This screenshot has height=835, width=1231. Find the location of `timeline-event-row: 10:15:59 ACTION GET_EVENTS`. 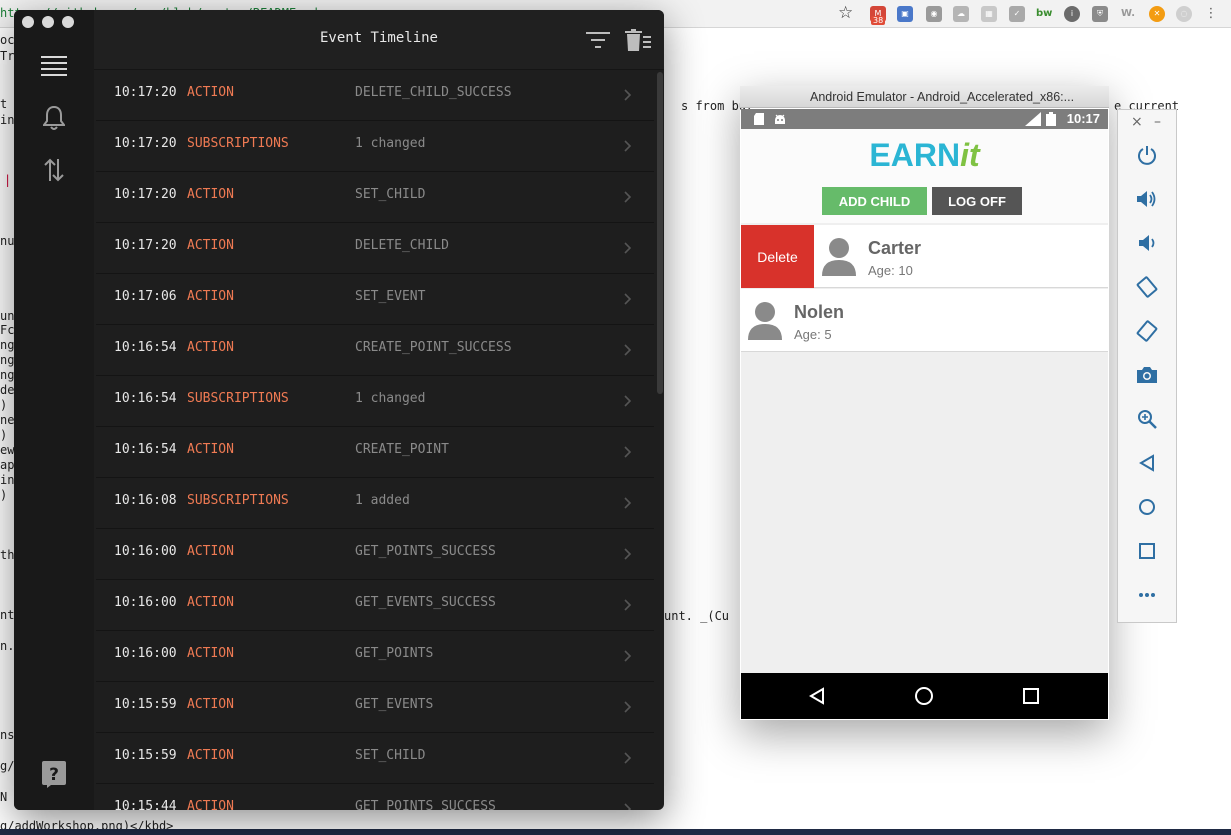

timeline-event-row: 10:15:59 ACTION GET_EVENTS is located at coordinates (375, 707).